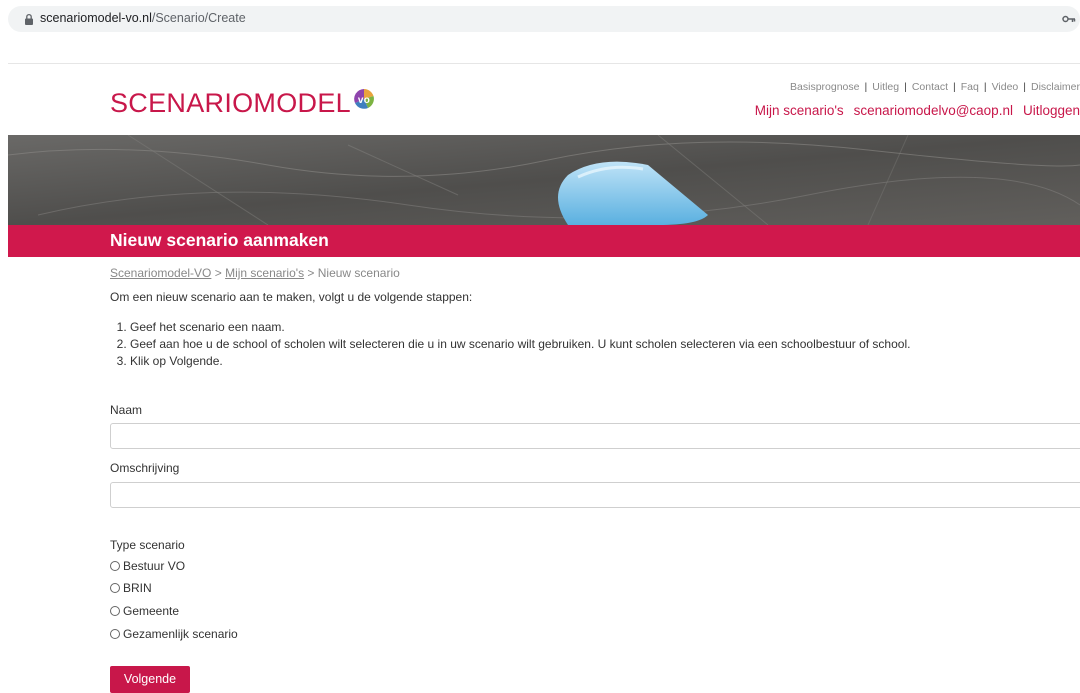 This screenshot has width=1080, height=693. What do you see at coordinates (799, 110) in the screenshot?
I see `my-scenarios-link: Mijn scenario's` at bounding box center [799, 110].